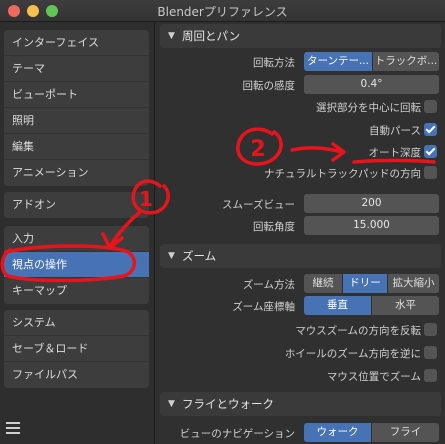 This screenshot has width=445, height=444. I want to click on orbit-sensitivity-row: 回転の感度 0.4°, so click(300, 85).